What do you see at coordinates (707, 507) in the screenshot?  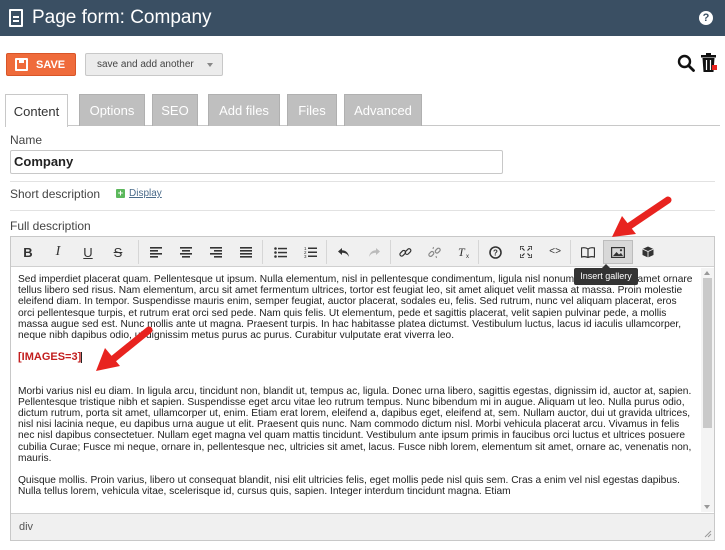 I see `scroll-down-arrow-icon` at bounding box center [707, 507].